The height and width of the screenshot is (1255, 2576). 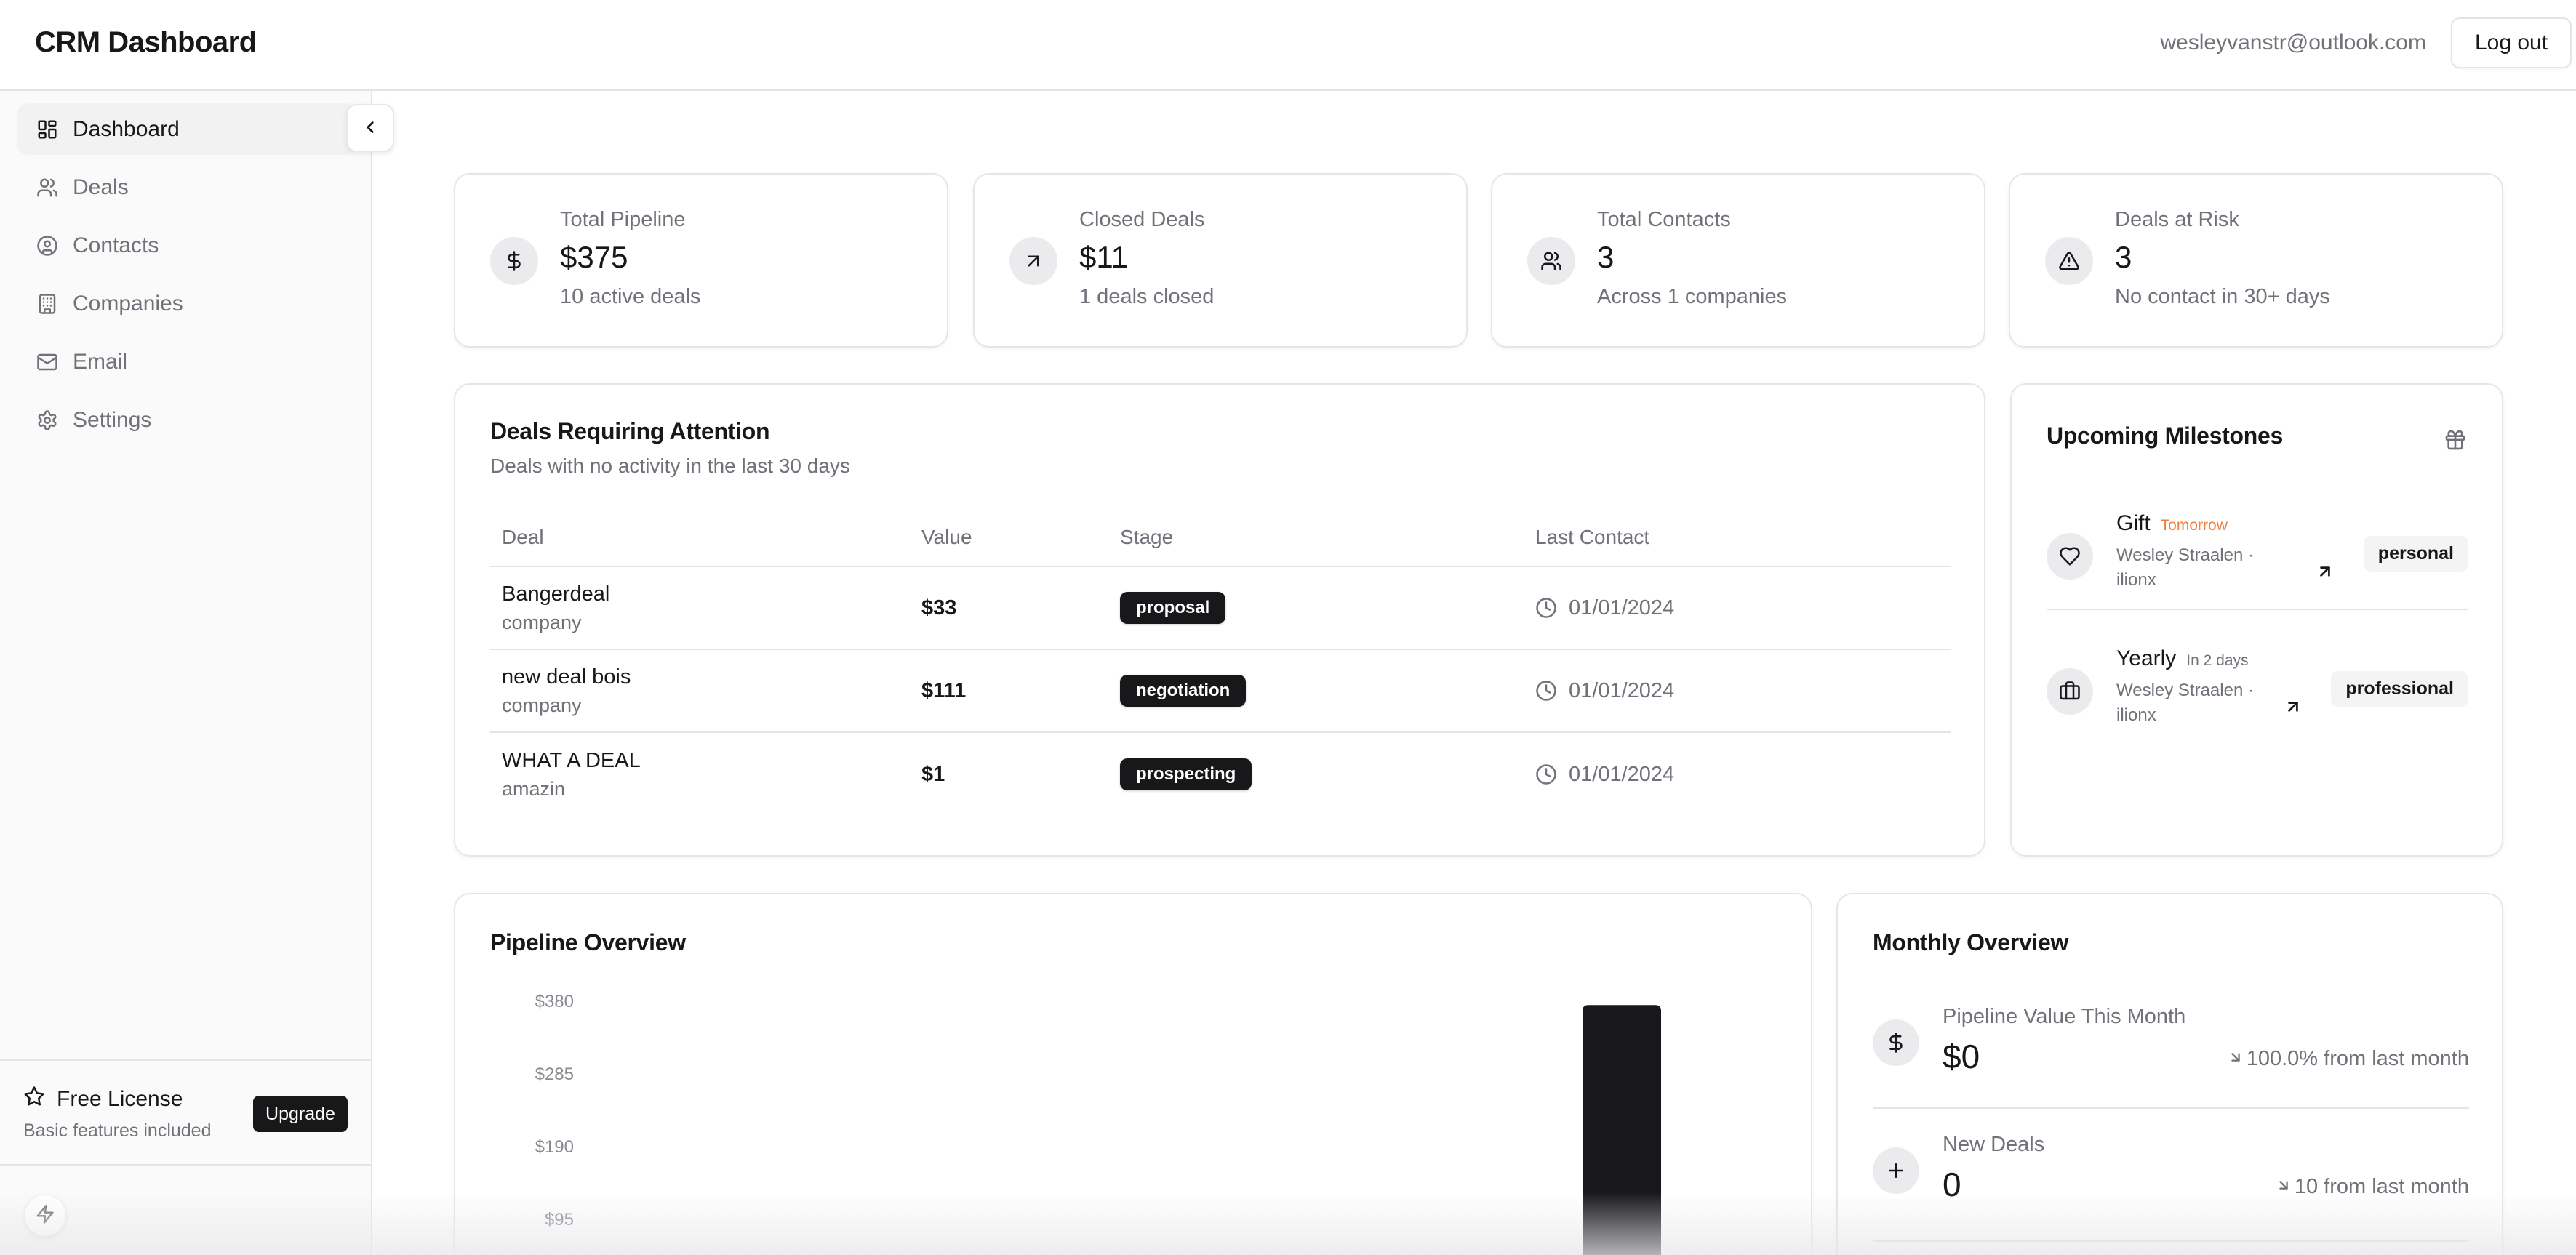 What do you see at coordinates (946, 536) in the screenshot?
I see `column-header-value: Value` at bounding box center [946, 536].